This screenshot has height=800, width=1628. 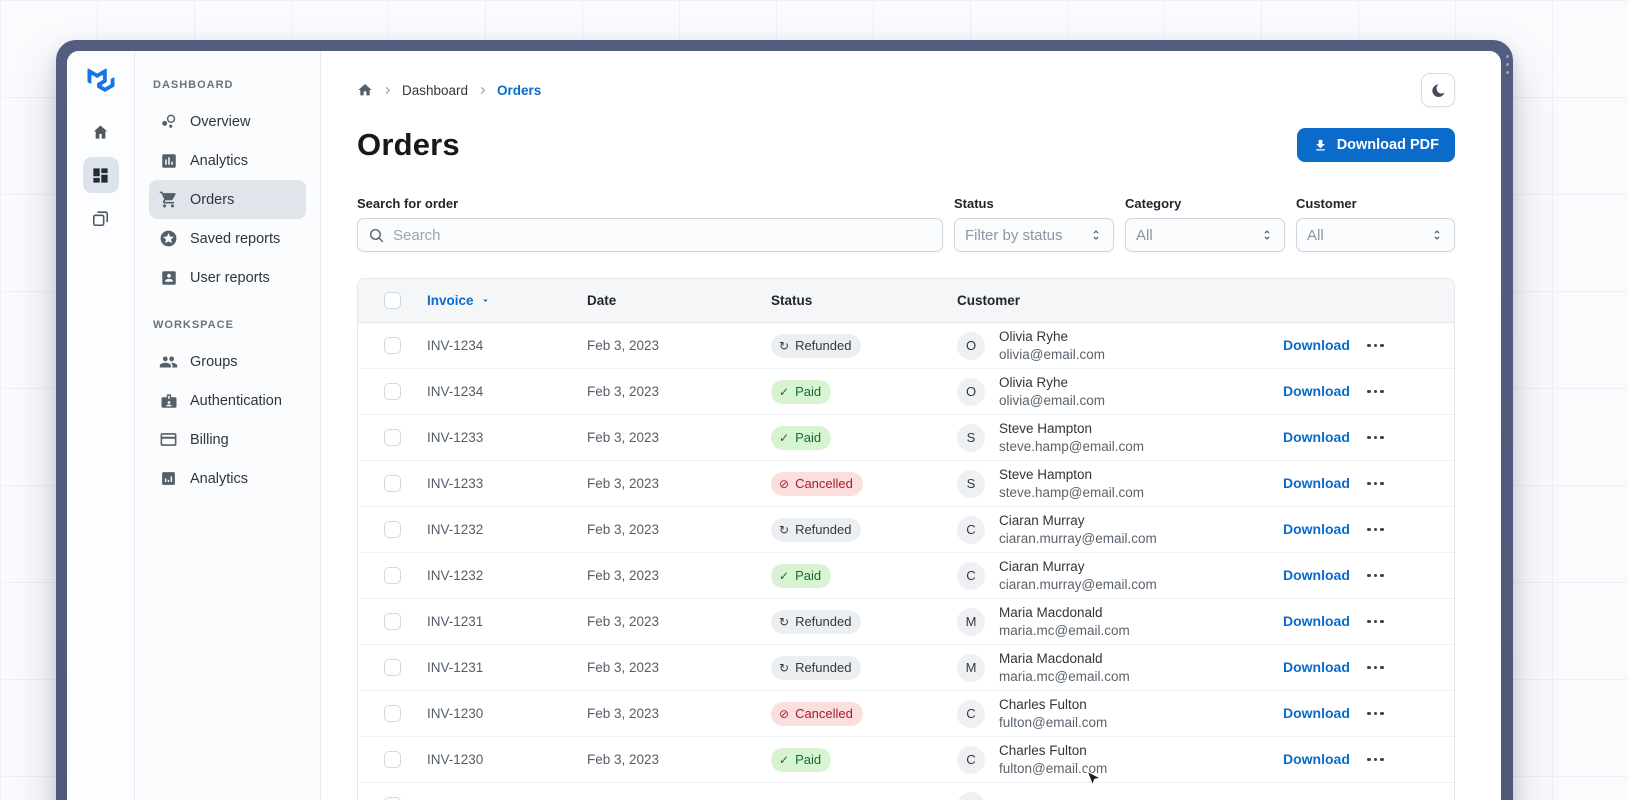 What do you see at coordinates (1375, 235) in the screenshot?
I see `customer-filter-select: All` at bounding box center [1375, 235].